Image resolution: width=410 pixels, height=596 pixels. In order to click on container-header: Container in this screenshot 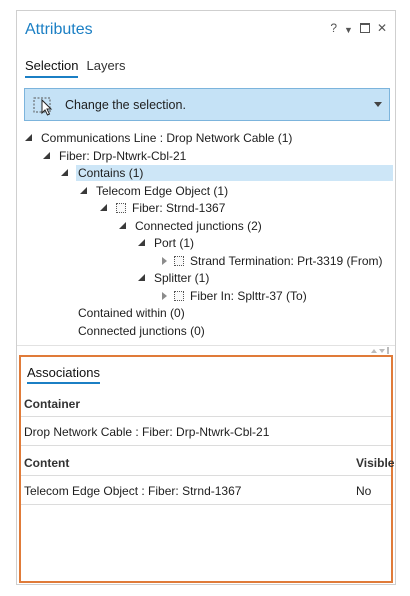, I will do `click(52, 404)`.